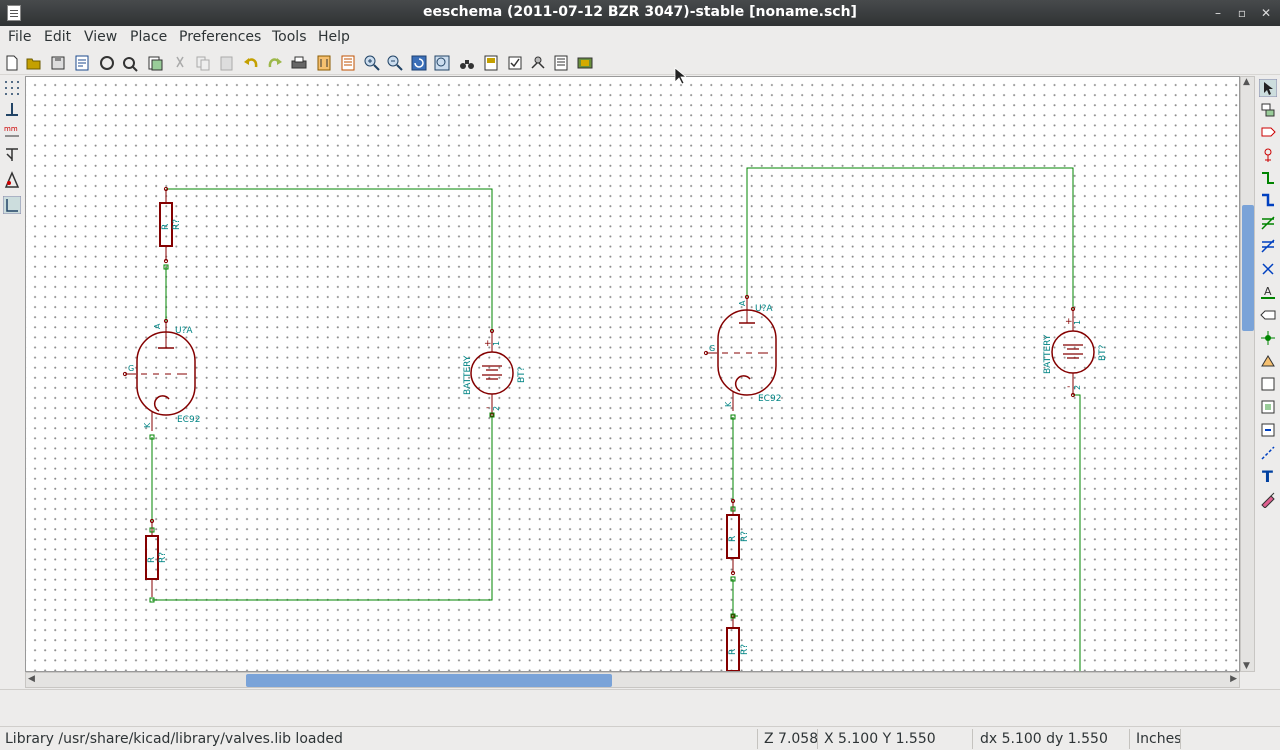 This screenshot has height=750, width=1280. Describe the element at coordinates (538, 63) in the screenshot. I see `generate-netlist-icon` at that location.